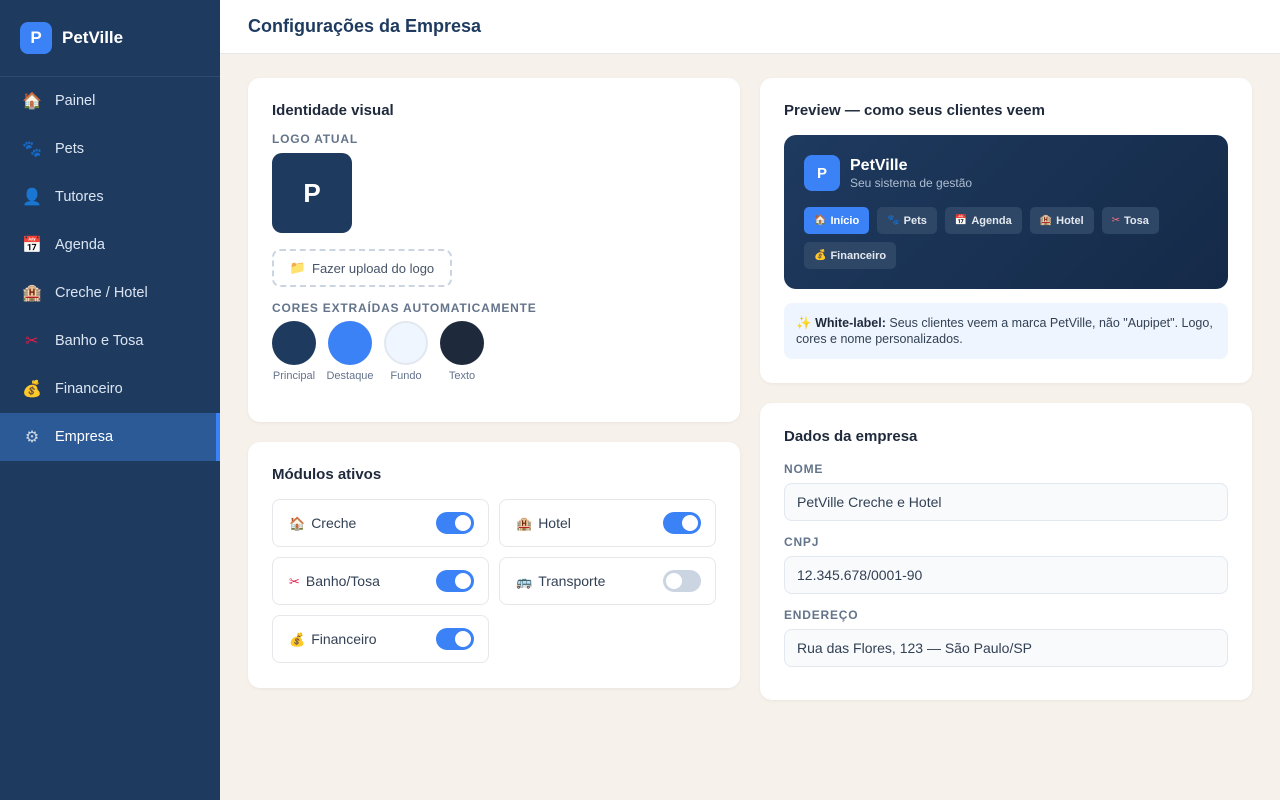 The image size is (1280, 800). I want to click on sidebar-item-banho-tosa: ✂ Banho e Tosa, so click(110, 341).